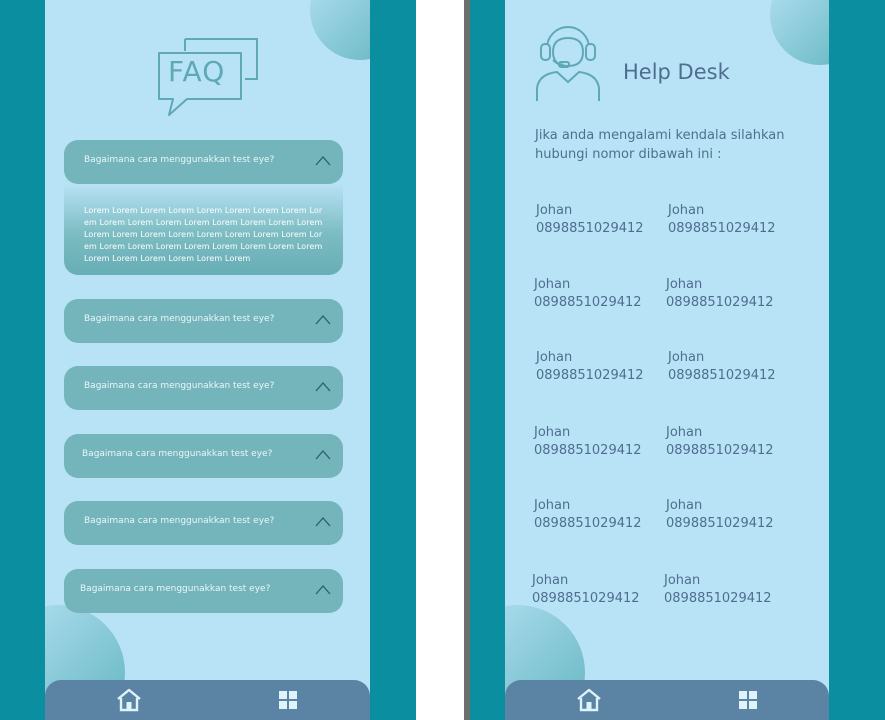  What do you see at coordinates (487, 360) in the screenshot?
I see `background-teal-right` at bounding box center [487, 360].